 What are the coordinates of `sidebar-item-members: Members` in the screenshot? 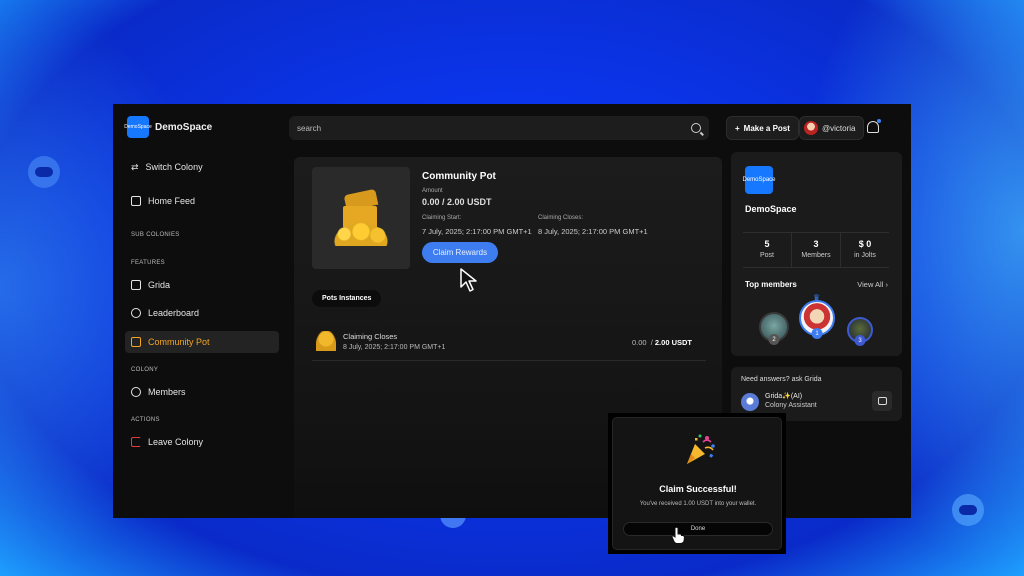 It's located at (202, 392).